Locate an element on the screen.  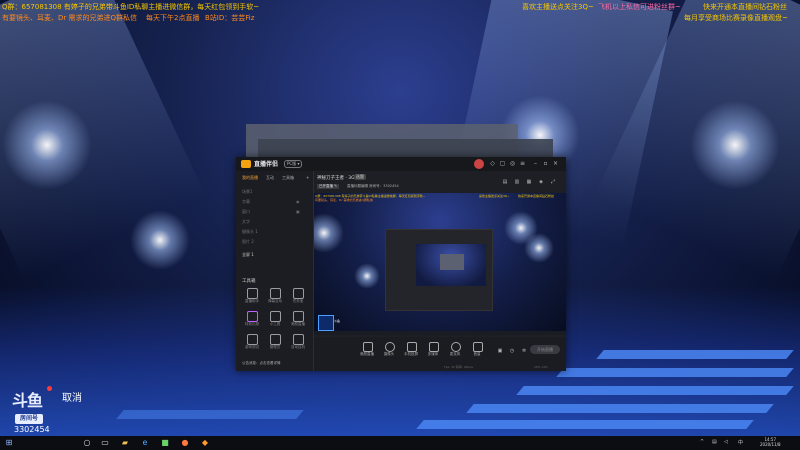
phone-cast-button: 手机投屏 is located at coordinates (411, 351).